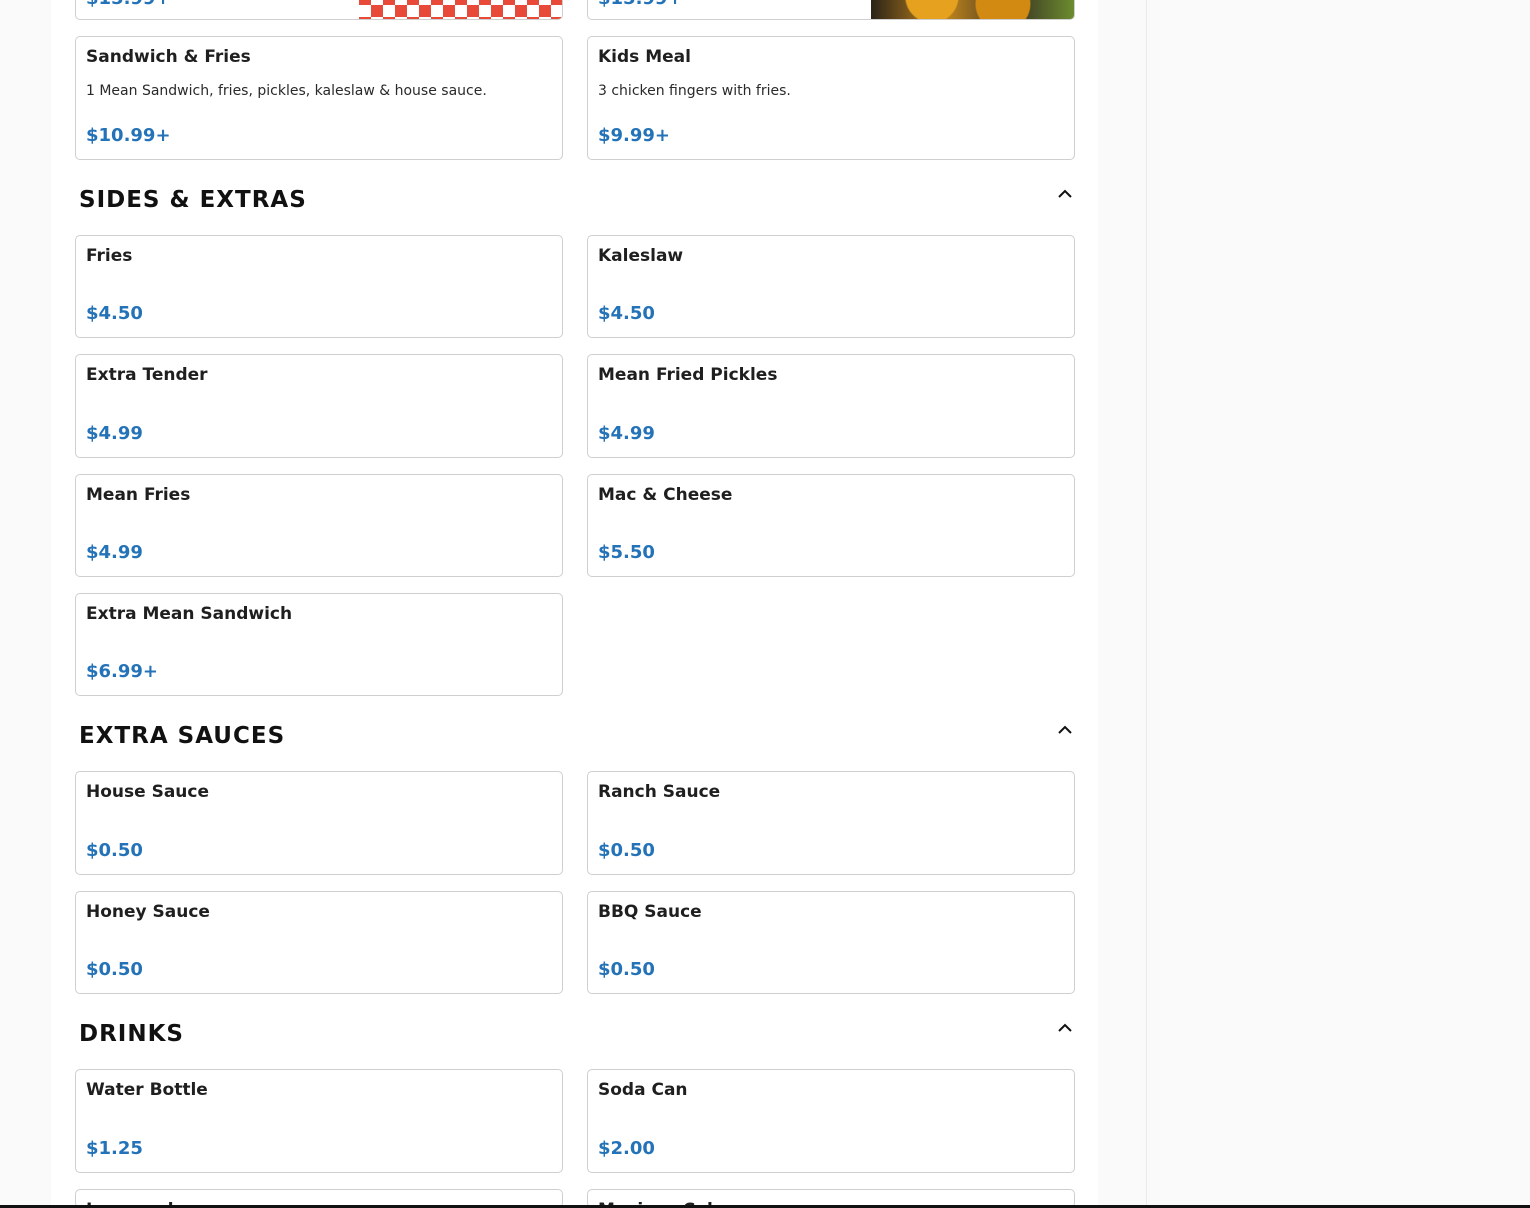 The image size is (1530, 1208). I want to click on item-price: $10.99+, so click(128, 135).